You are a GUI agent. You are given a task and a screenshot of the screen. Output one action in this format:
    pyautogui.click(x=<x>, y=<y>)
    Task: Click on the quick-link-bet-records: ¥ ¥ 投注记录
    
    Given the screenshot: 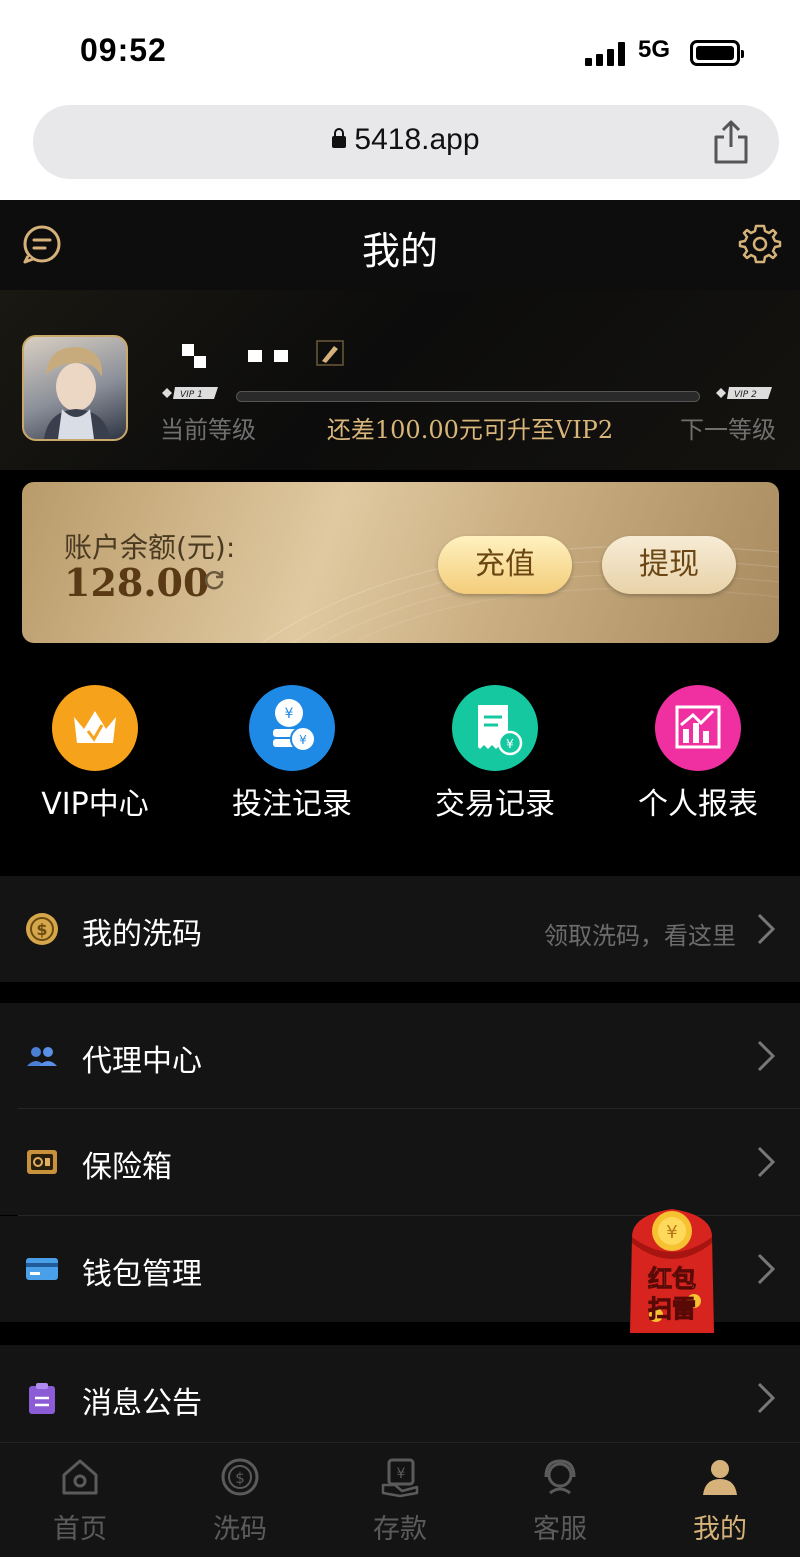 What is the action you would take?
    pyautogui.click(x=292, y=754)
    